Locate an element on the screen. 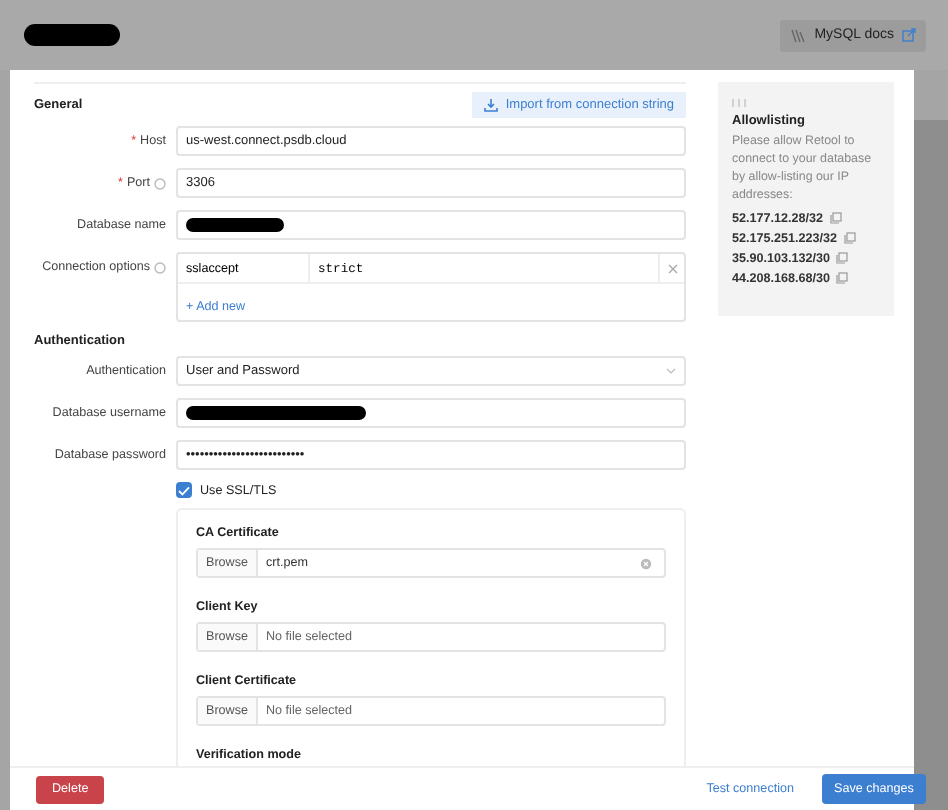 The height and width of the screenshot is (810, 948). chevron-down-icon is located at coordinates (671, 371).